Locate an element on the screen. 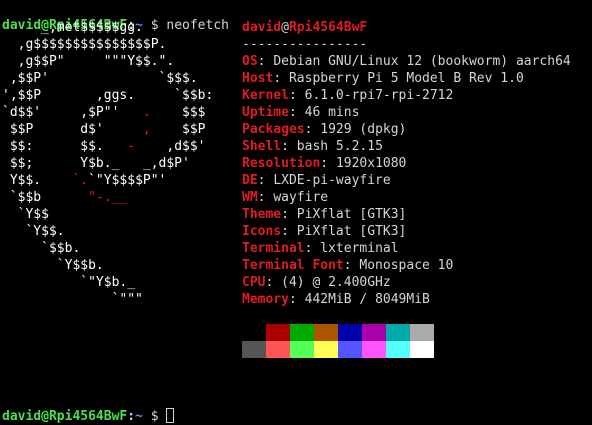 The image size is (592, 425). info-value: 1920x1080 is located at coordinates (371, 163).